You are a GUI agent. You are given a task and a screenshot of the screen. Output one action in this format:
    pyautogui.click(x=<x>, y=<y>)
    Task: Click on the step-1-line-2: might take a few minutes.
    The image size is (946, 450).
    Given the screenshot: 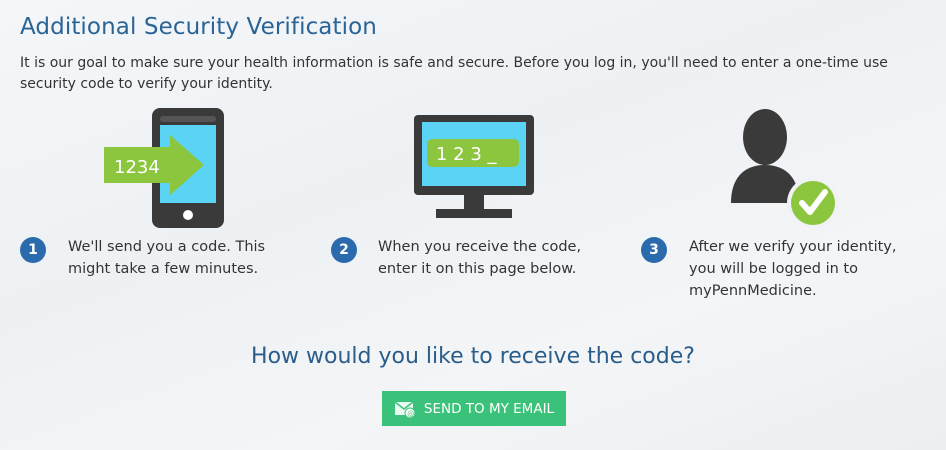 What is the action you would take?
    pyautogui.click(x=163, y=269)
    